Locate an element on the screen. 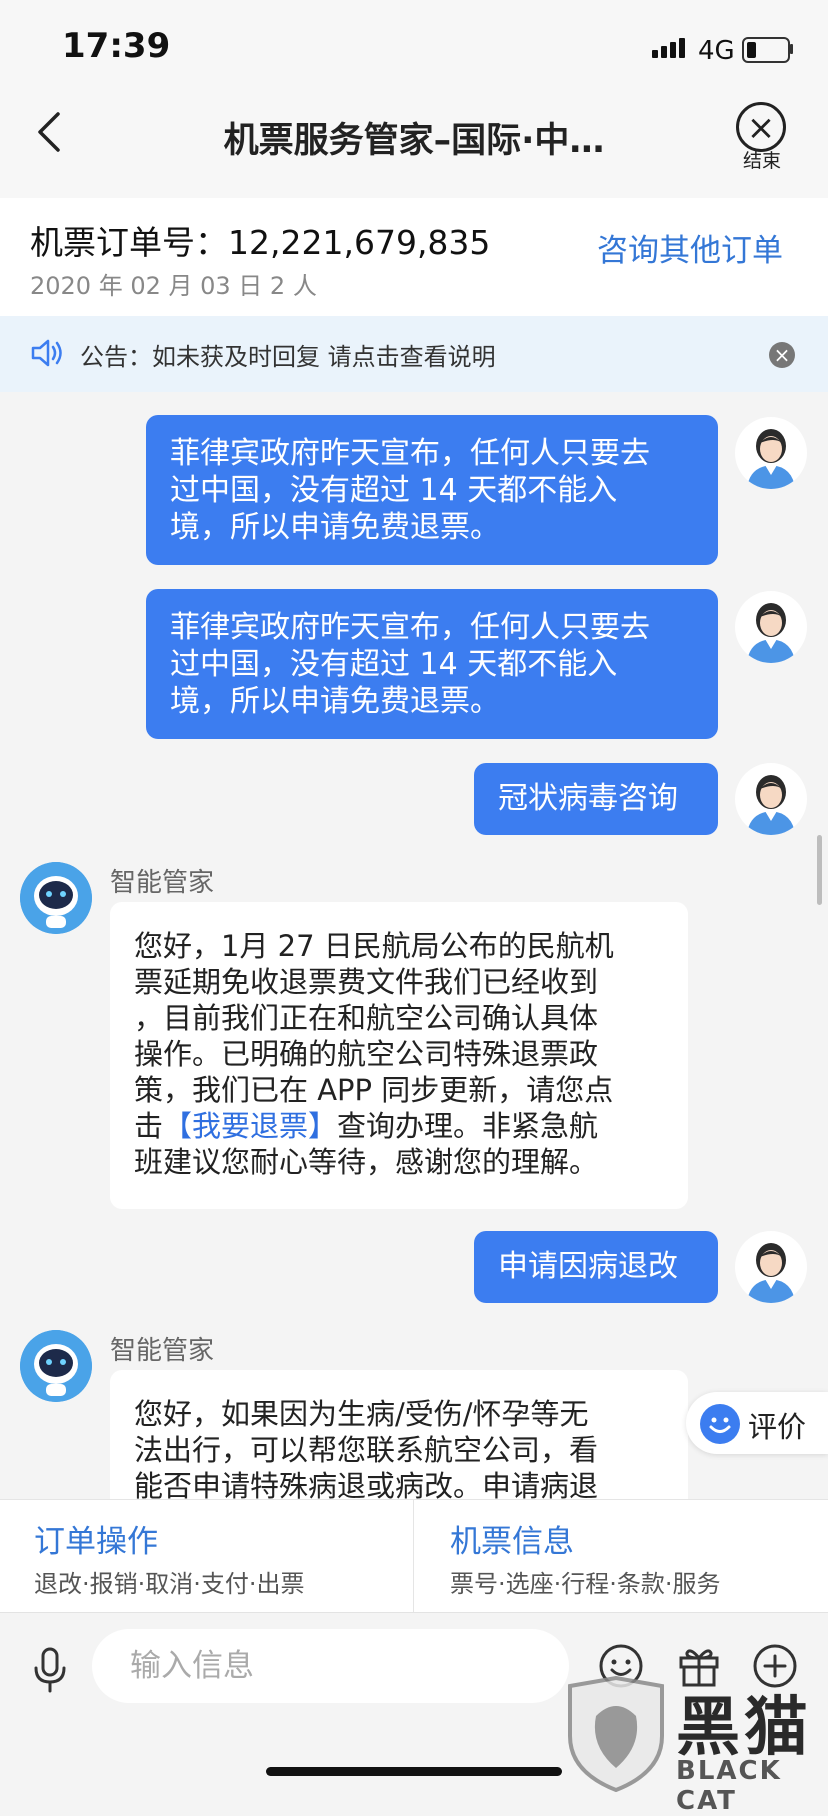  signal-icon is located at coordinates (670, 48).